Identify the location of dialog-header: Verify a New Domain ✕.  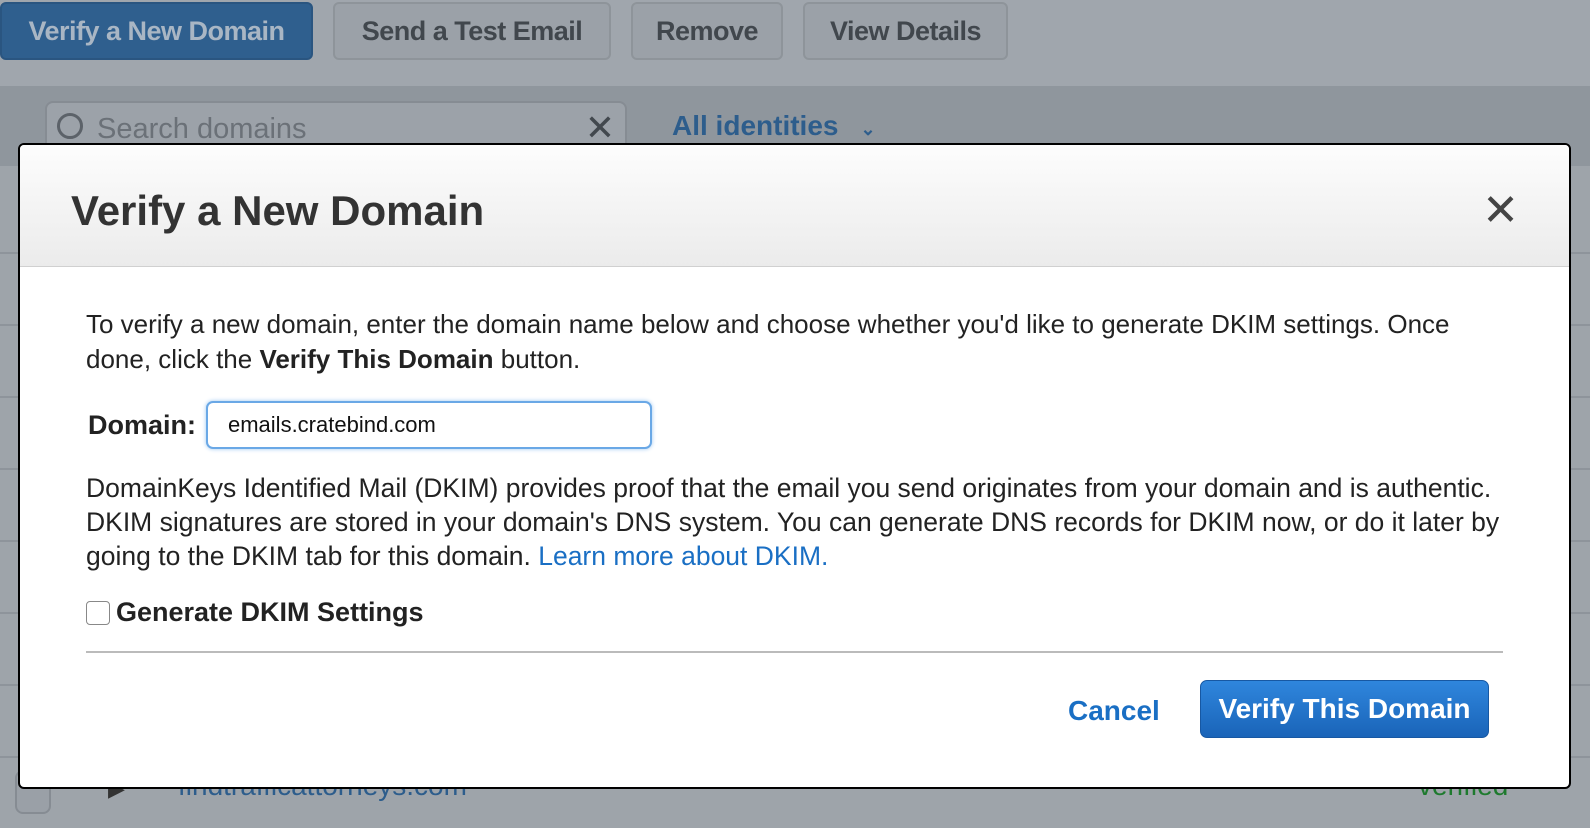
(794, 206).